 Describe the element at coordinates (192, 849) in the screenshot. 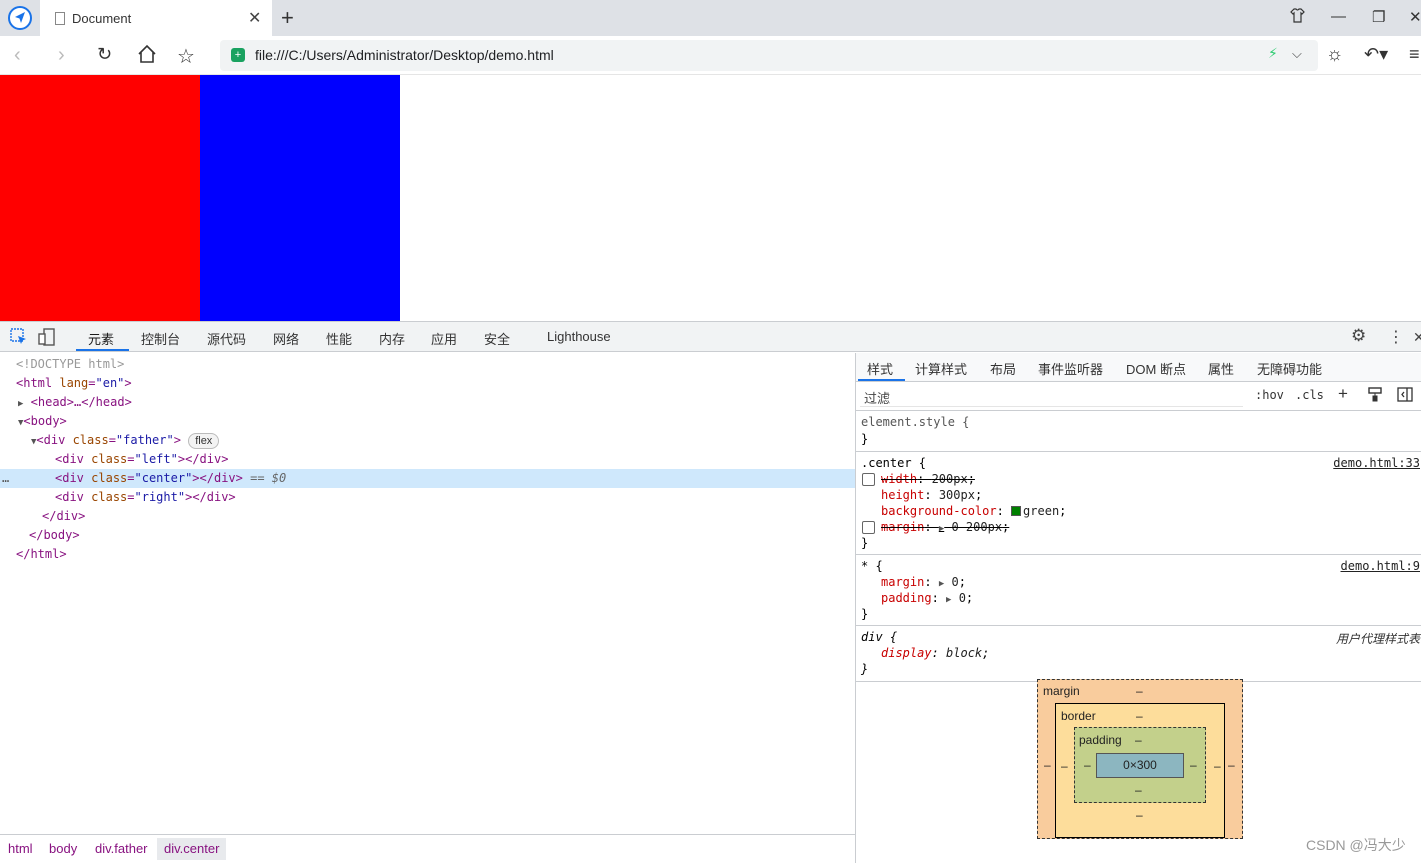

I see `breadcrumb-div-center: div.center` at that location.